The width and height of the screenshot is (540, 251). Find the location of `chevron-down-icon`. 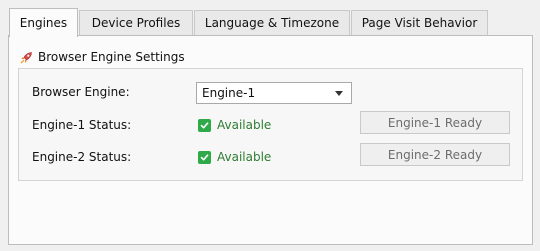

chevron-down-icon is located at coordinates (339, 93).